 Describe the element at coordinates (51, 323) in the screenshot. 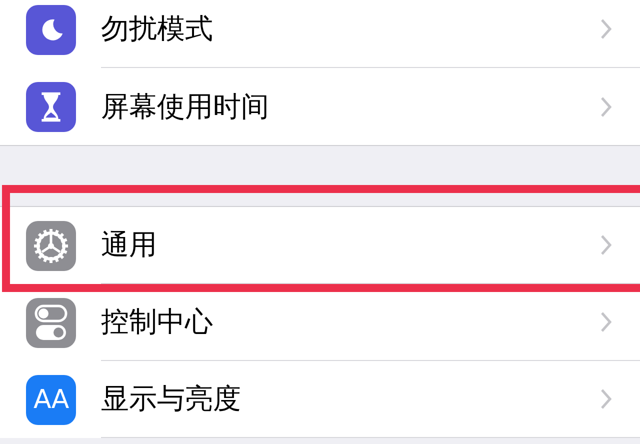

I see `toggle-switches-icon` at that location.